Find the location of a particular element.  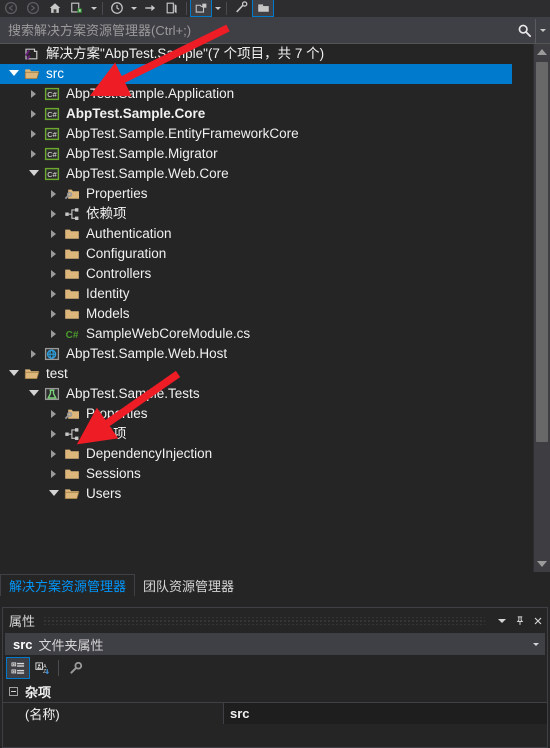

search-options-dropdown is located at coordinates (542, 30).